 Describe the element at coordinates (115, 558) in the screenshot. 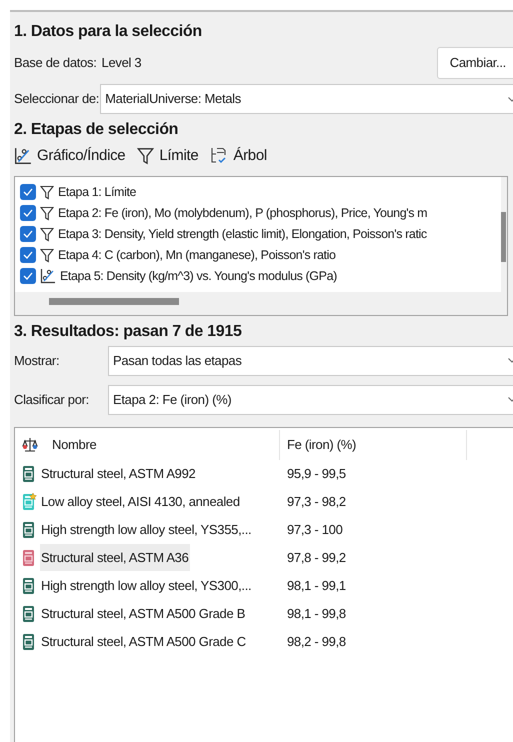

I see `material-name: Structural steel, ASTM A36` at that location.